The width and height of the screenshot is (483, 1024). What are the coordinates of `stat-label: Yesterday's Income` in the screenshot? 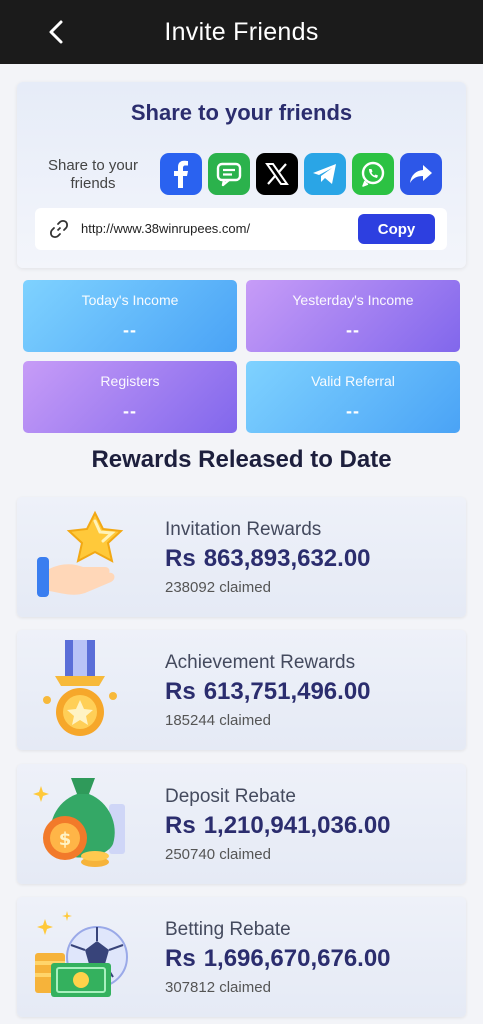 It's located at (353, 300).